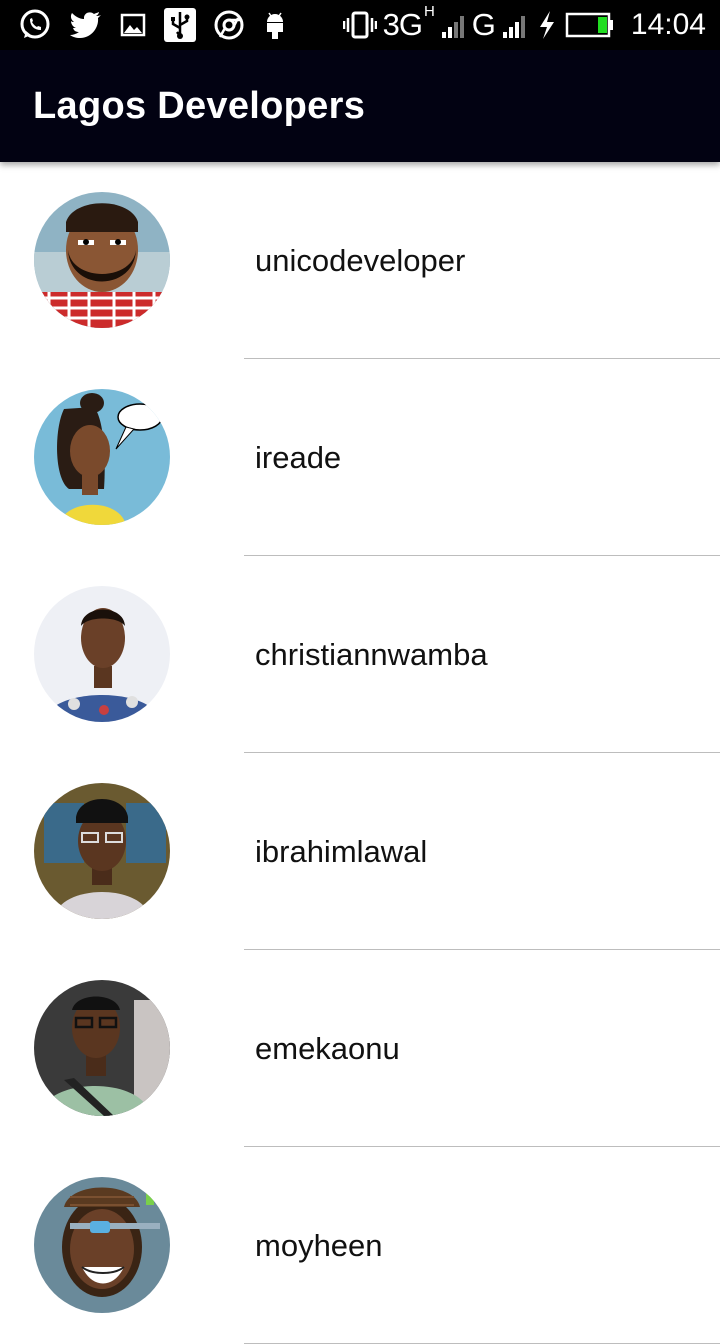  I want to click on status-bar: 3G H G 14:04, so click(360, 25).